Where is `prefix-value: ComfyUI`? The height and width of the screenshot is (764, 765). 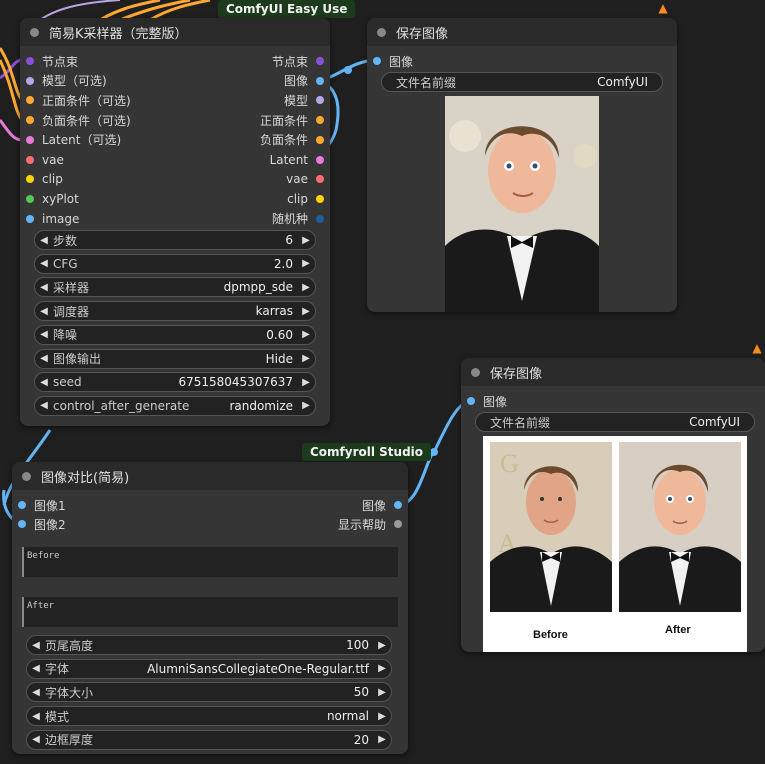 prefix-value: ComfyUI is located at coordinates (622, 82).